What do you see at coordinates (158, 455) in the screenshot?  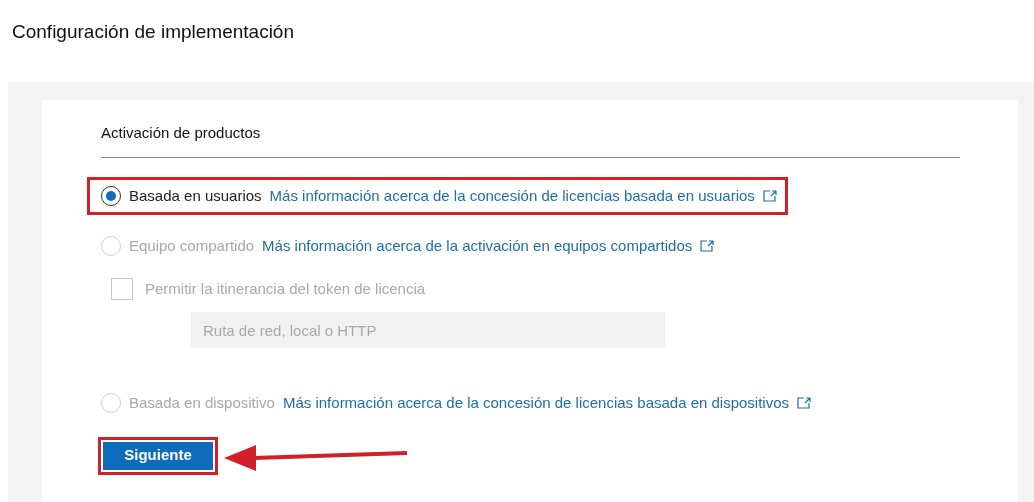 I see `next-button: Siguiente` at bounding box center [158, 455].